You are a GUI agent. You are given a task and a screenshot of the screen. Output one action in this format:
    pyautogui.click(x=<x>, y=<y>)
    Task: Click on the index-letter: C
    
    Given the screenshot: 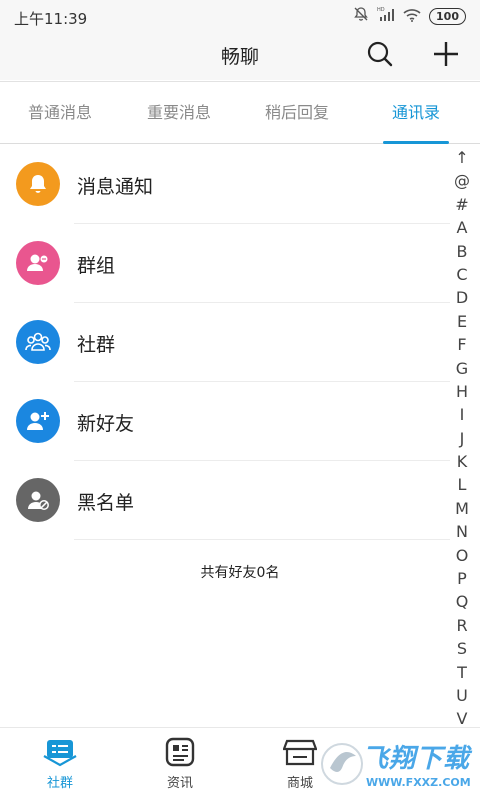 What is the action you would take?
    pyautogui.click(x=462, y=274)
    